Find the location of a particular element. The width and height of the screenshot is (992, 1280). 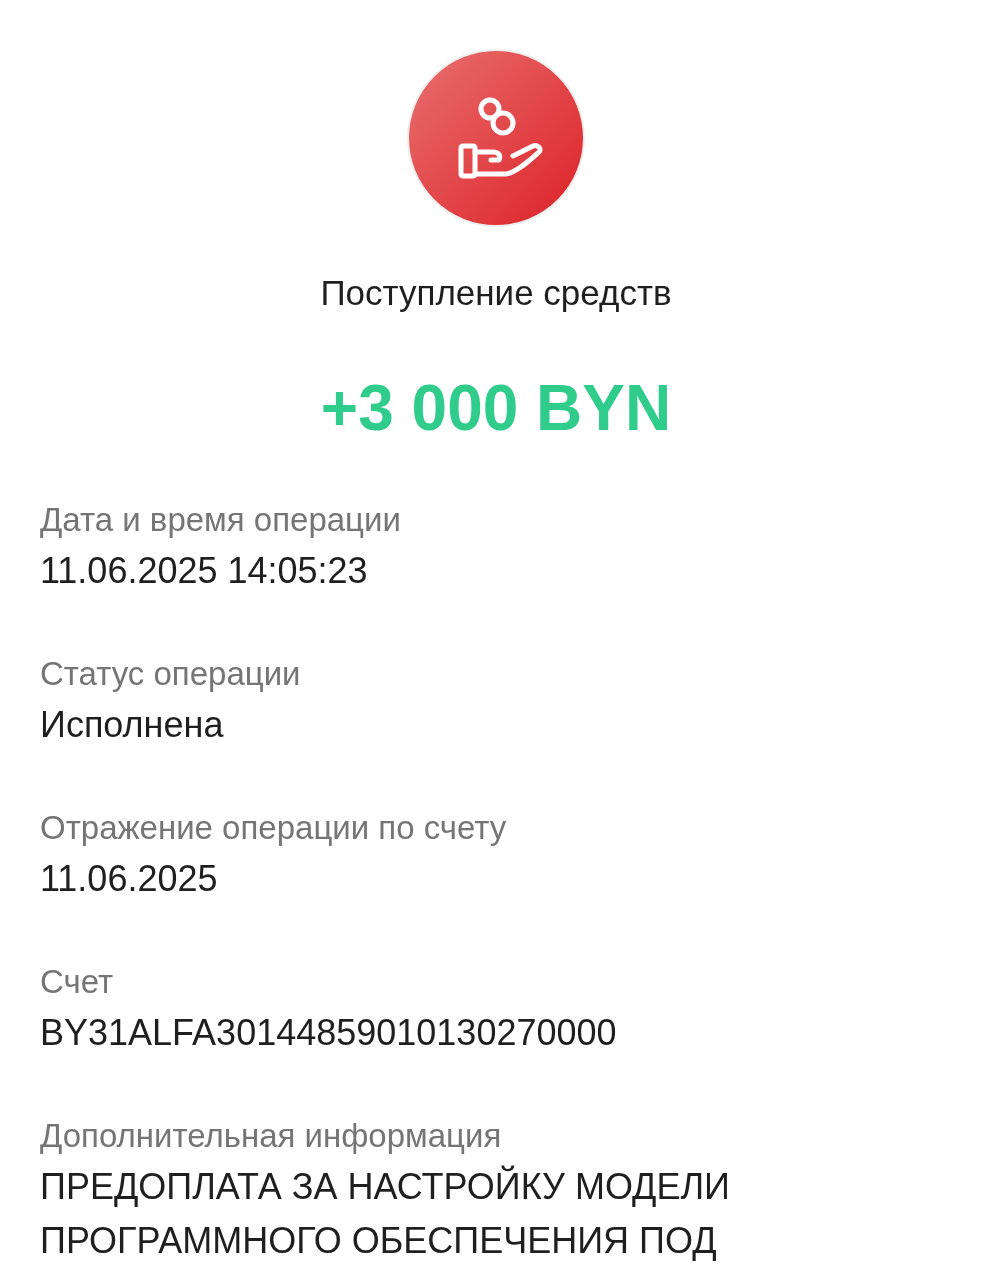

field-value: BY31ALFA30144859010130270000 is located at coordinates (329, 1033).